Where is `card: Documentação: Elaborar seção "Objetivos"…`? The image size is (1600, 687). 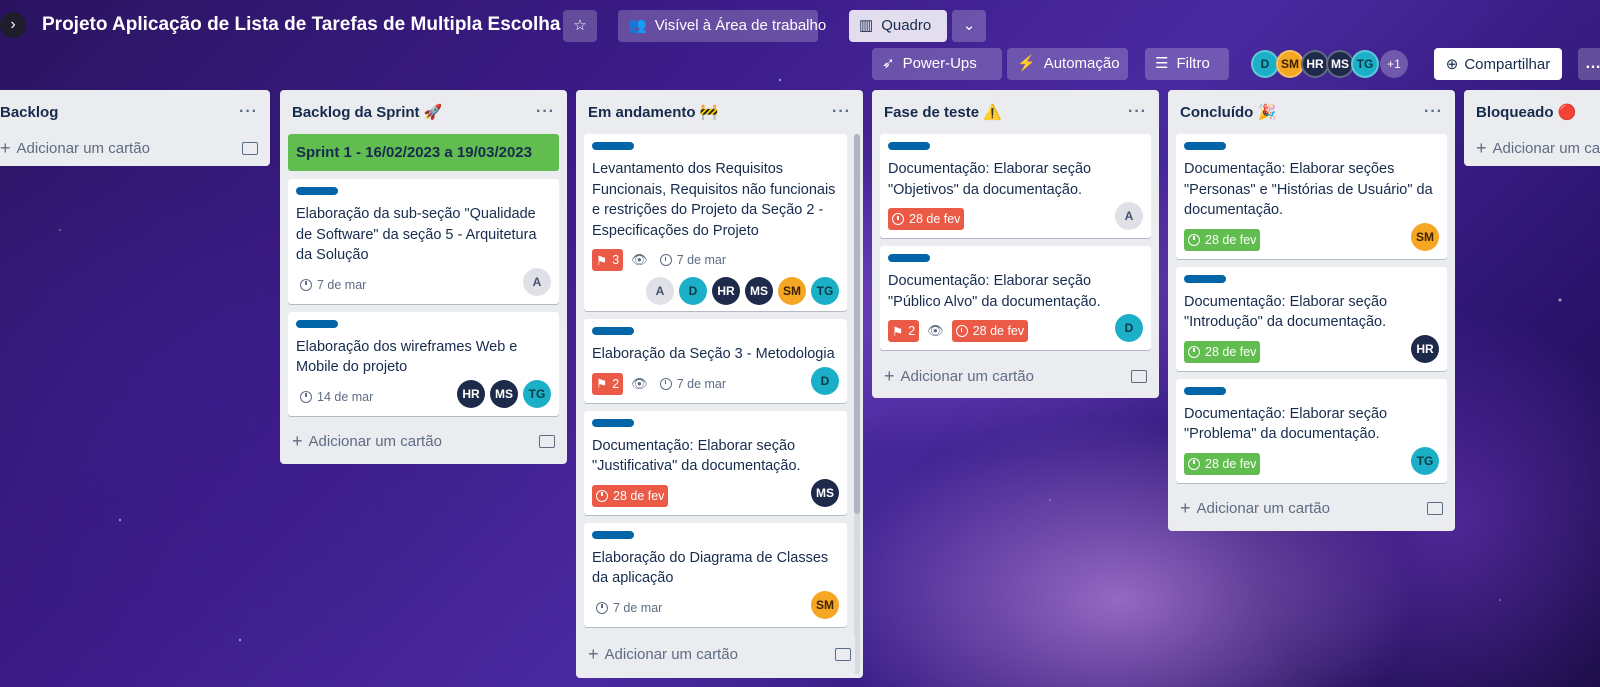
card: Documentação: Elaborar seção "Objetivos"… is located at coordinates (1015, 186).